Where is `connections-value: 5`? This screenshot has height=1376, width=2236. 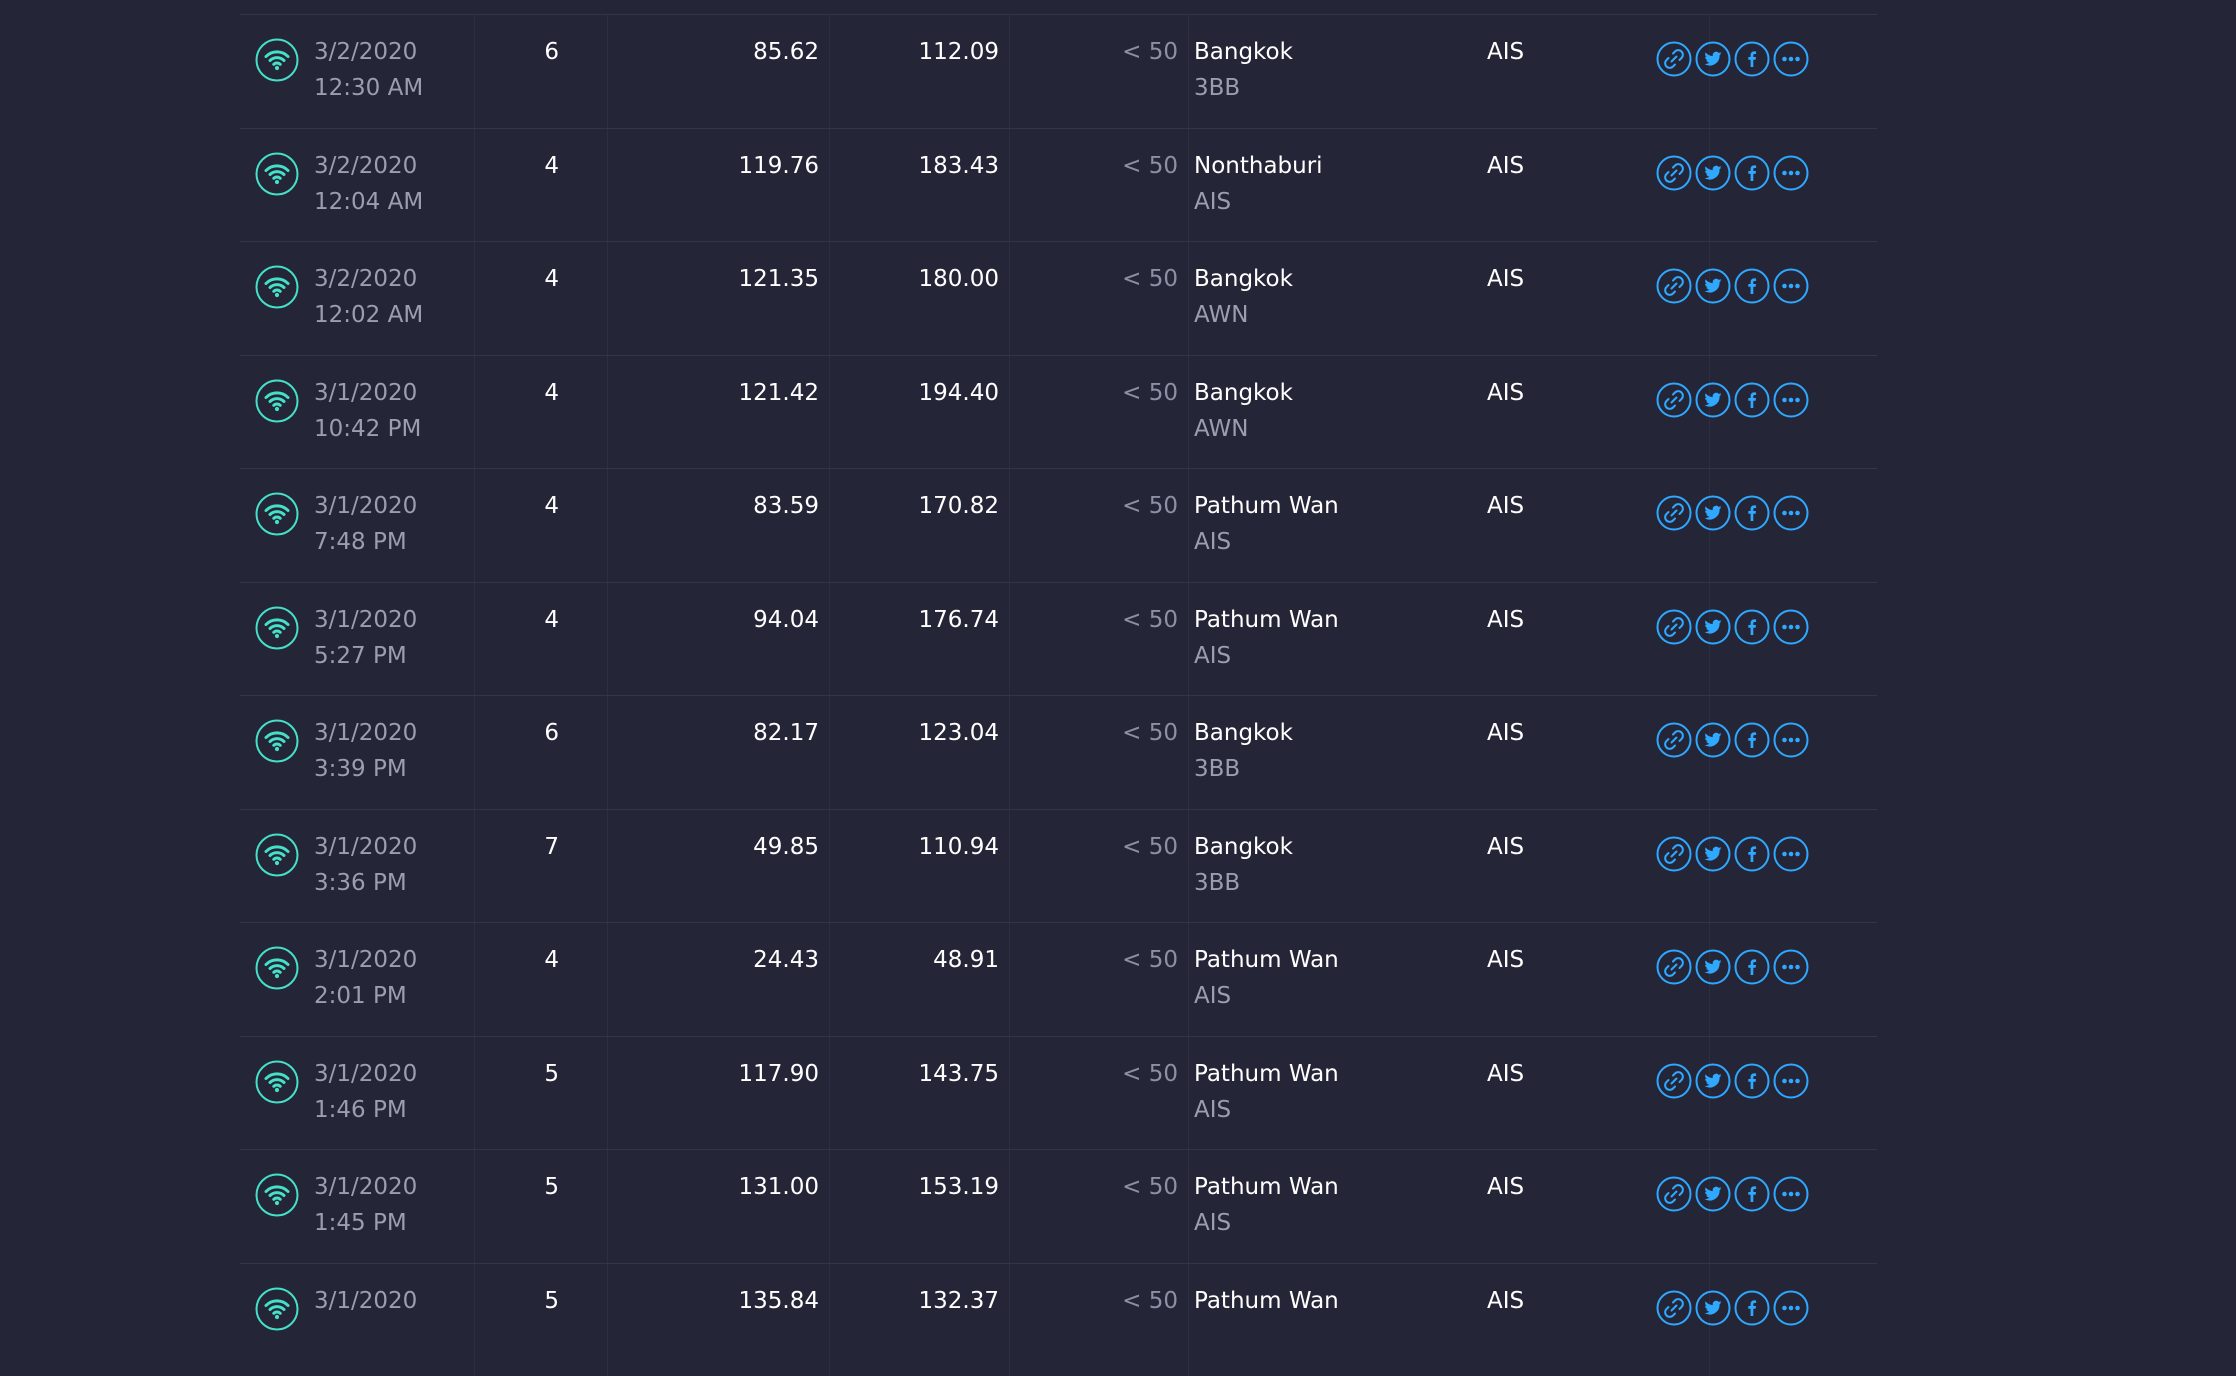
connections-value: 5 is located at coordinates (551, 1301).